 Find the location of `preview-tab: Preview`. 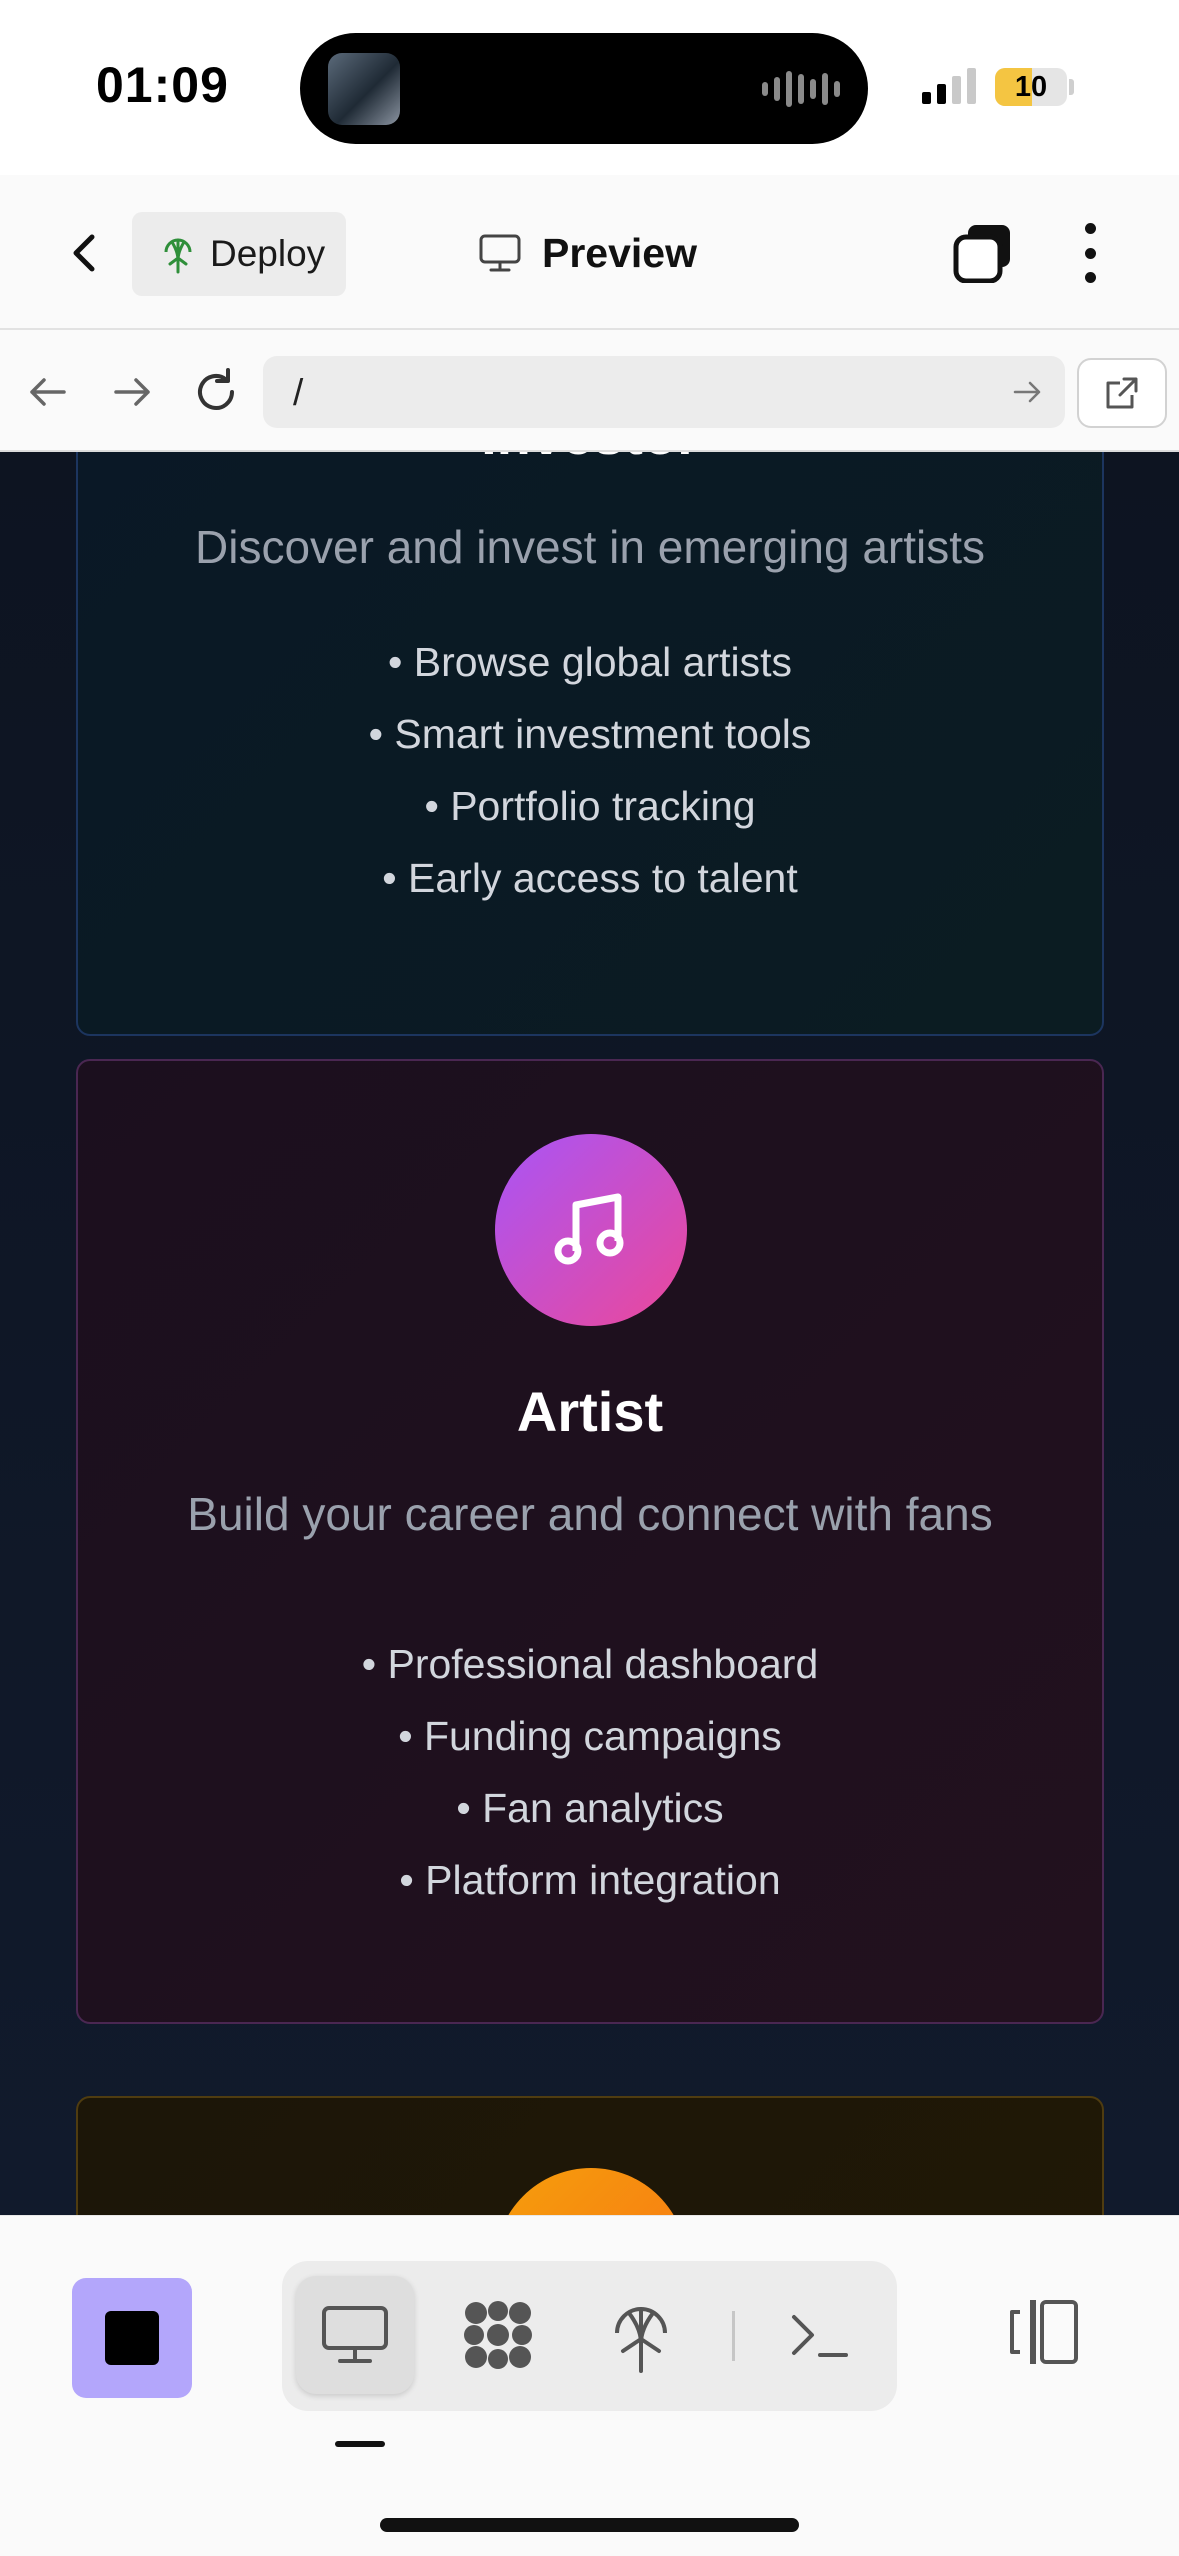

preview-tab: Preview is located at coordinates (587, 253).